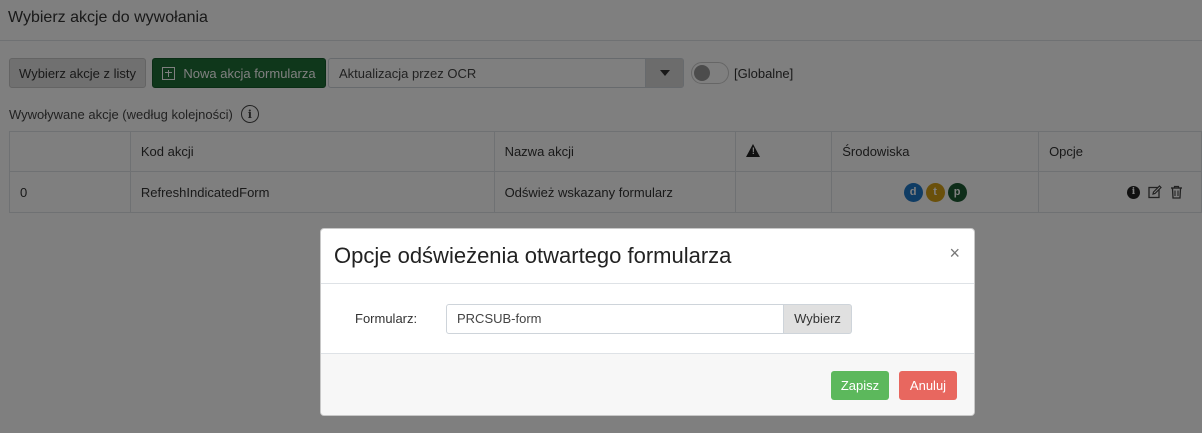 The width and height of the screenshot is (1202, 433). Describe the element at coordinates (928, 385) in the screenshot. I see `cancel-button: Anuluj` at that location.